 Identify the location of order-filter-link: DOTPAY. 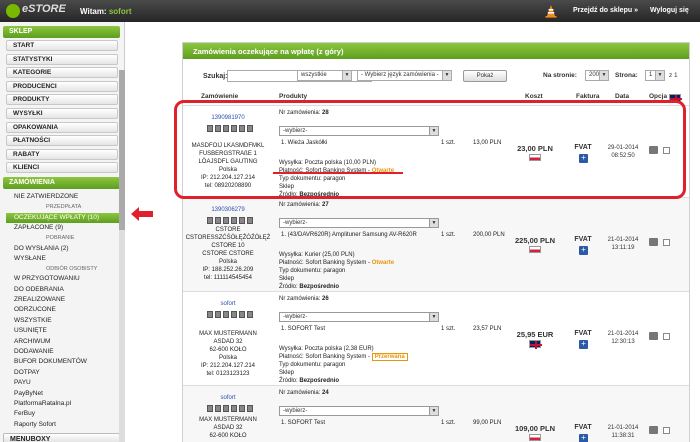
(63, 373).